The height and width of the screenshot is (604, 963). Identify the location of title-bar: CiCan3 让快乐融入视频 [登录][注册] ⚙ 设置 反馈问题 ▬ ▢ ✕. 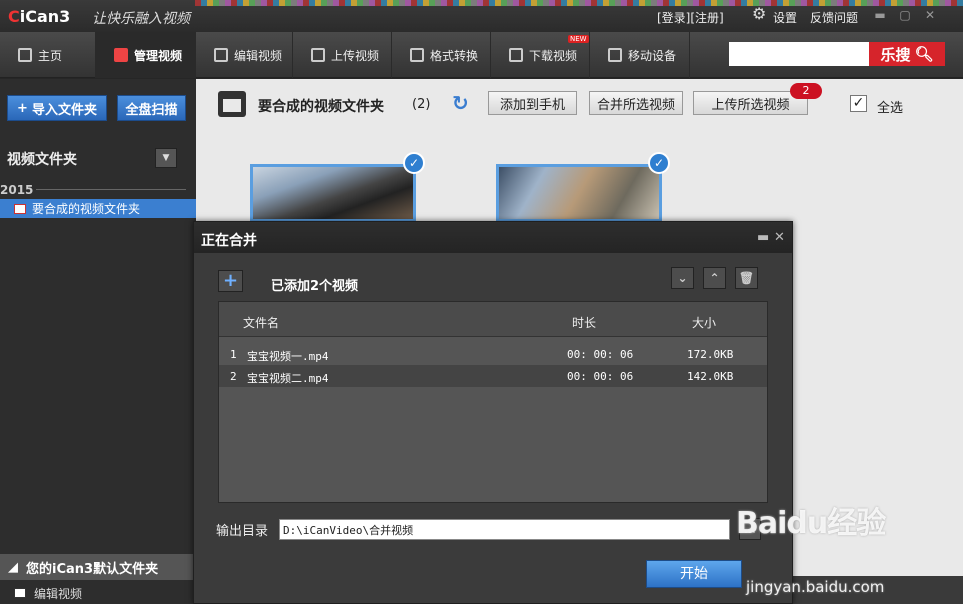
(481, 16).